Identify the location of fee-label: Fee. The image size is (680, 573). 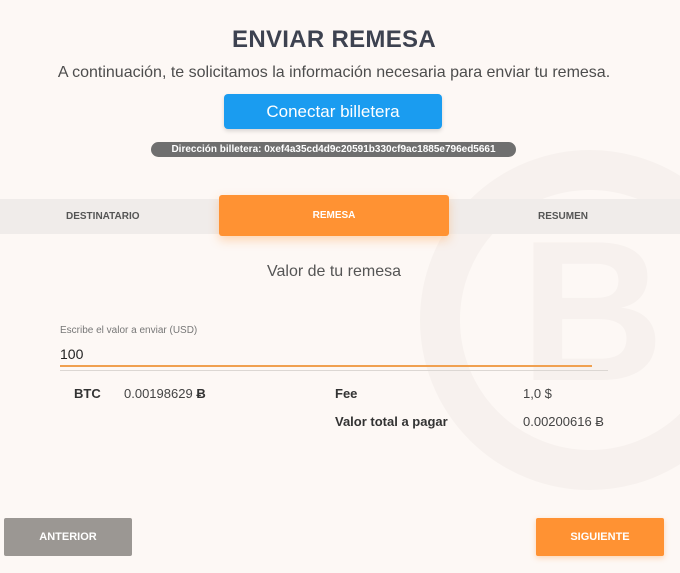
(346, 393).